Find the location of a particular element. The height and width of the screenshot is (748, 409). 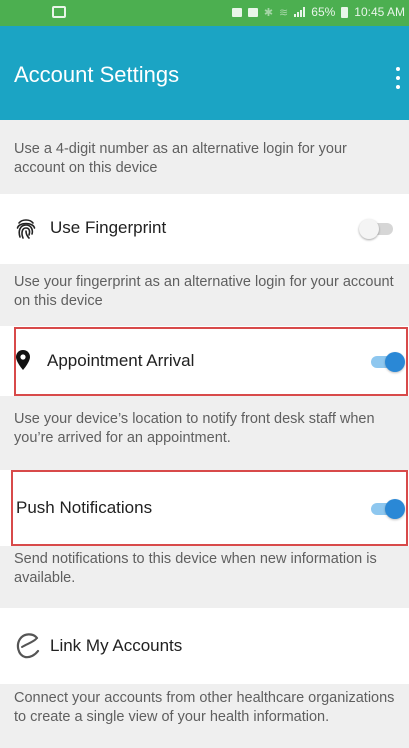

appointment-arrival-label: Appointment Arrival is located at coordinates (121, 360).